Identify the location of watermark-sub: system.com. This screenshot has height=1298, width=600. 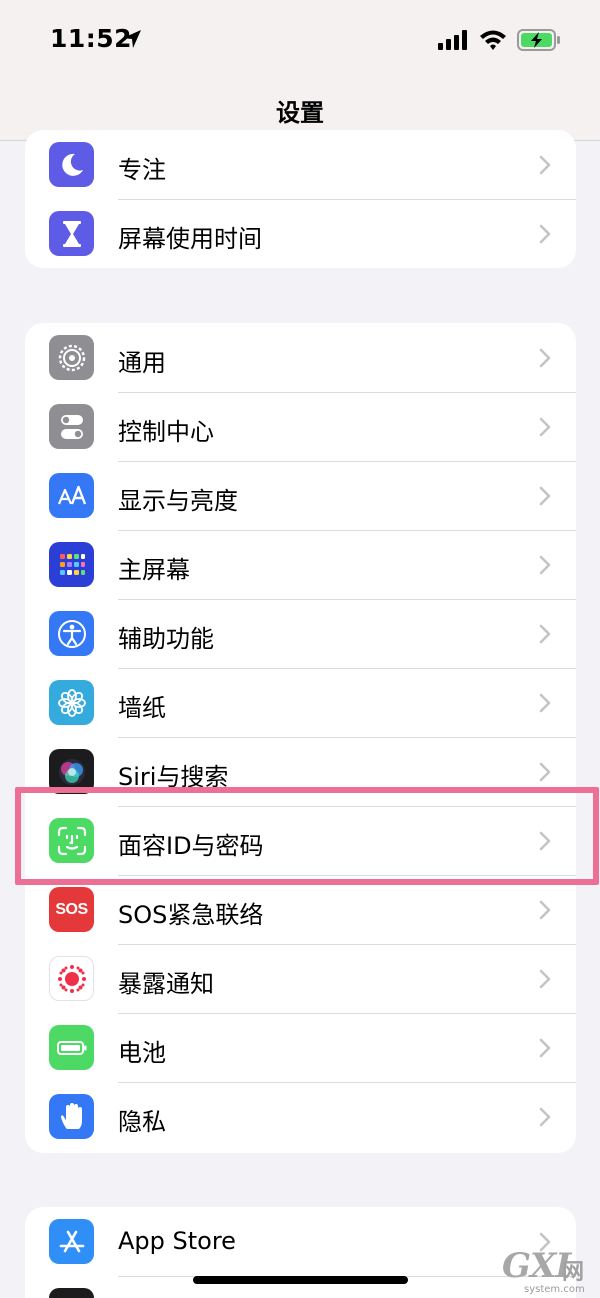
(554, 1289).